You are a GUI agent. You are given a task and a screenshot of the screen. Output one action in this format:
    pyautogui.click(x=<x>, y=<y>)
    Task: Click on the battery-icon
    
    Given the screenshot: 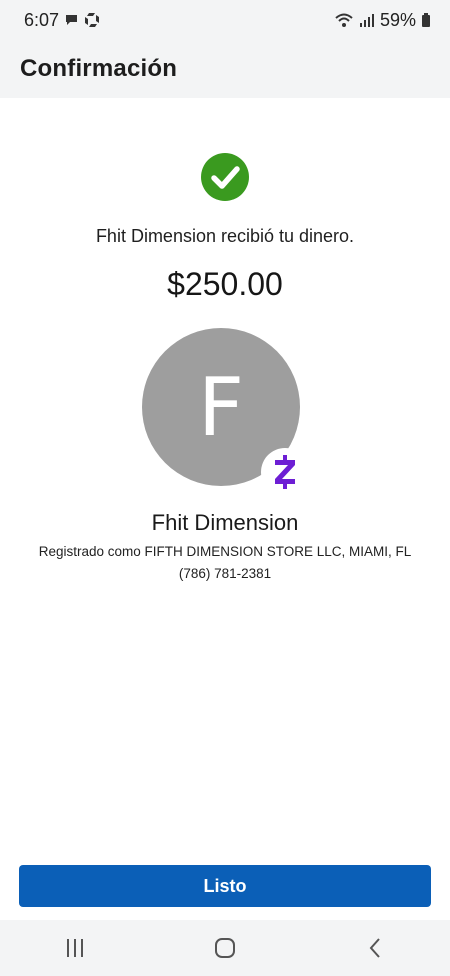 What is the action you would take?
    pyautogui.click(x=426, y=20)
    